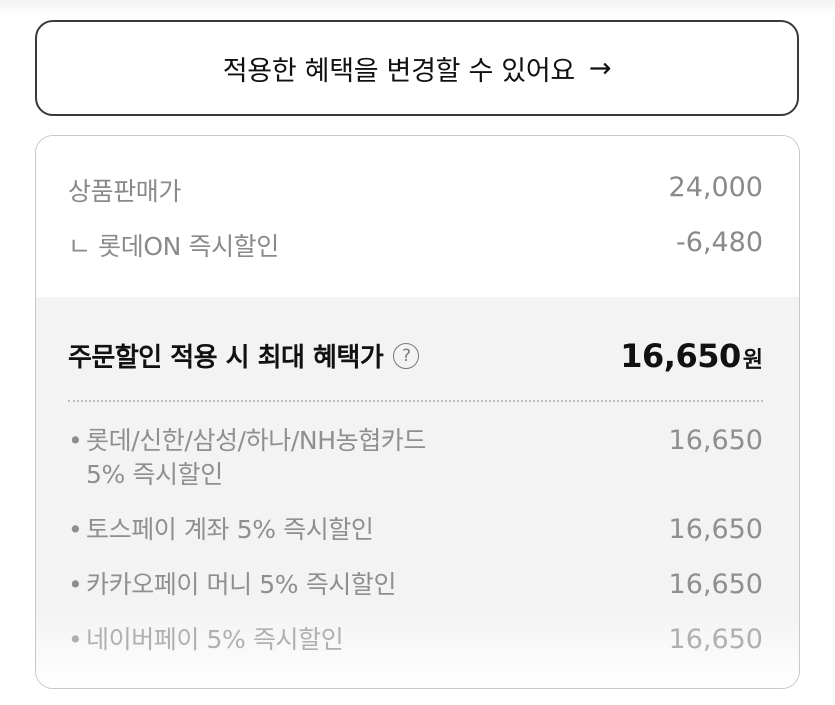 The height and width of the screenshot is (705, 835). Describe the element at coordinates (406, 355) in the screenshot. I see `question-circle-icon: ?` at that location.